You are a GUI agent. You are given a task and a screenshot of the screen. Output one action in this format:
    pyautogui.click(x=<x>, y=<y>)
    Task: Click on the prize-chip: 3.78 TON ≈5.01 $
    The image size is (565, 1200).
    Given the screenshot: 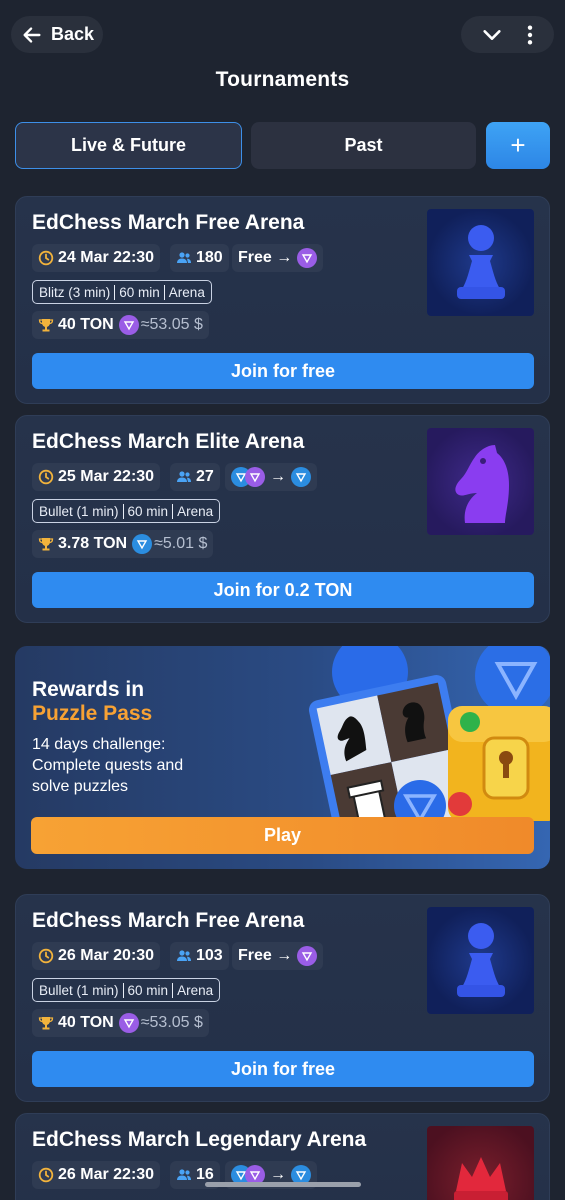 What is the action you would take?
    pyautogui.click(x=123, y=544)
    